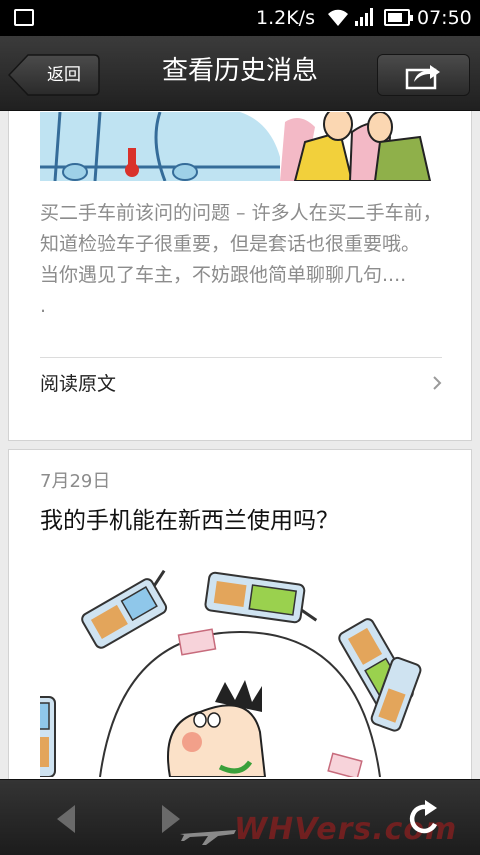 Image resolution: width=480 pixels, height=855 pixels. Describe the element at coordinates (364, 17) in the screenshot. I see `signal-icon` at that location.